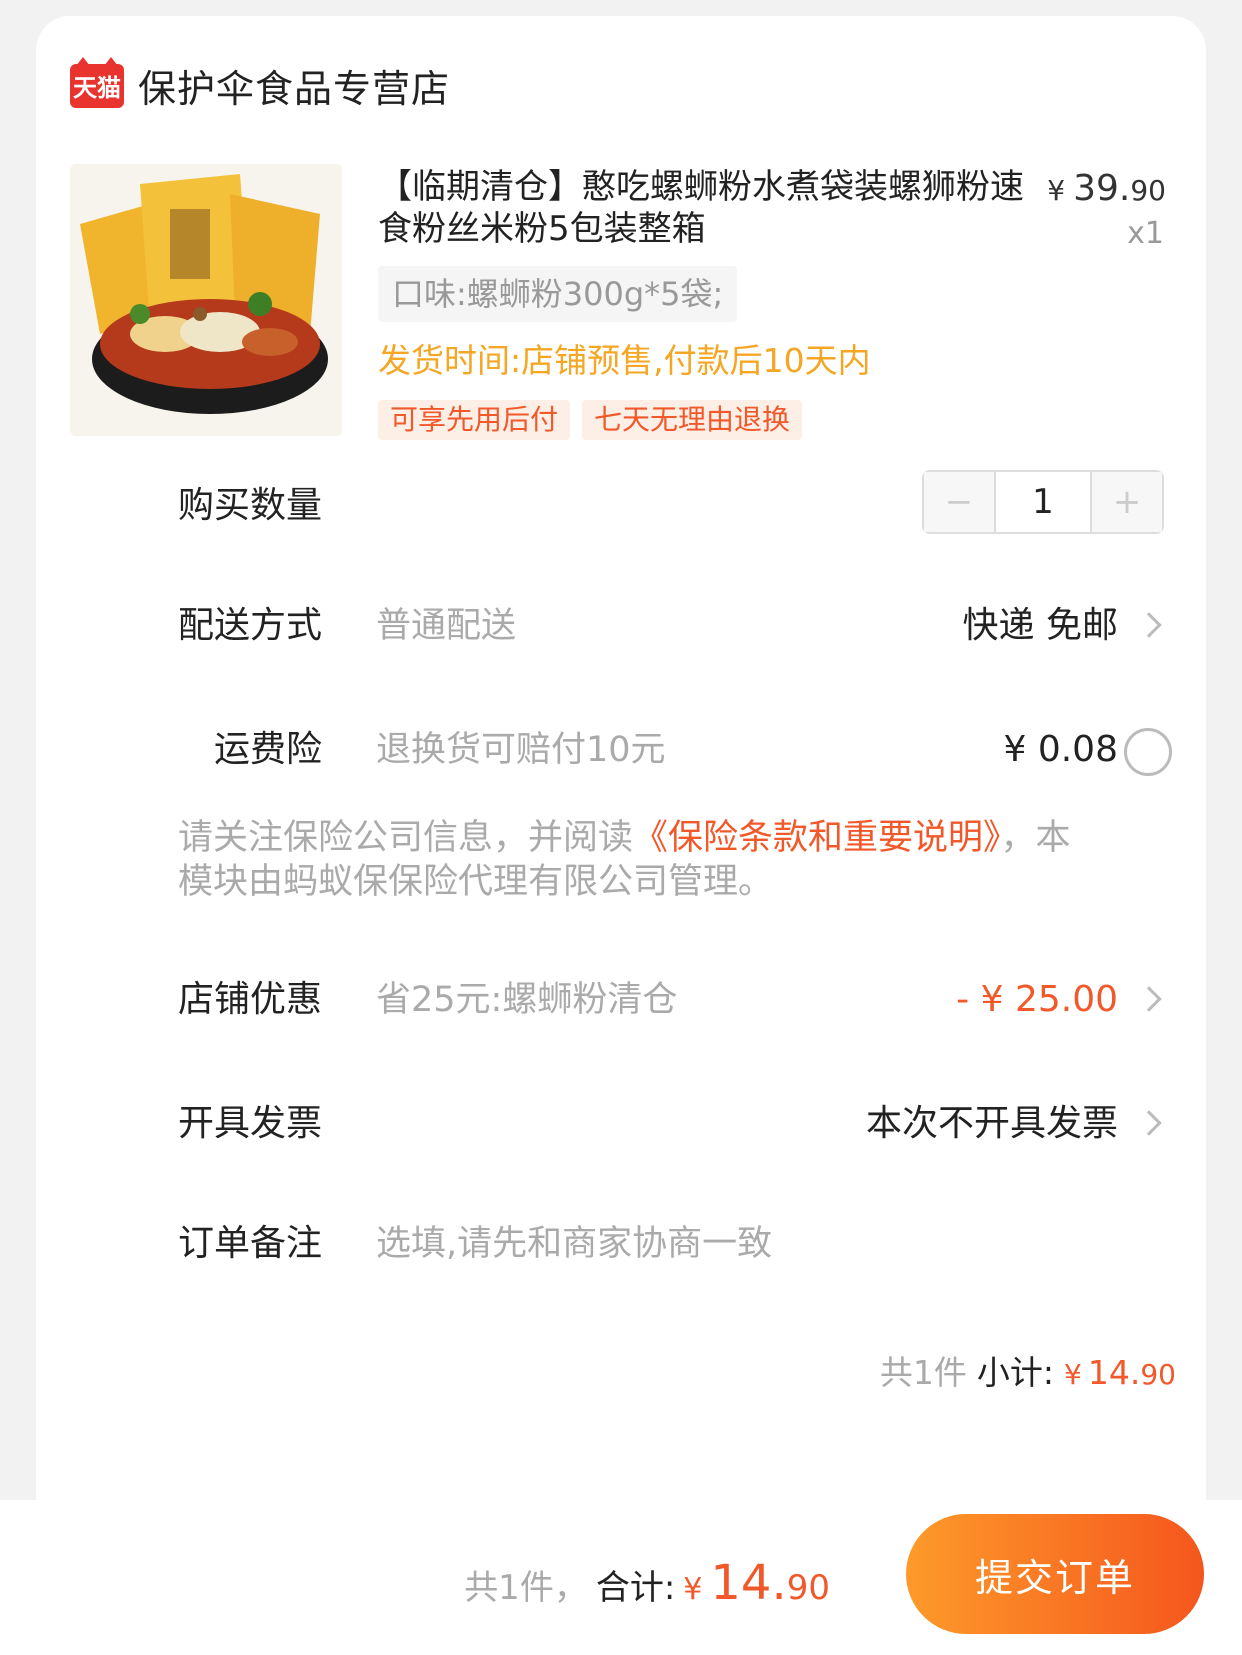 The height and width of the screenshot is (1655, 1242). I want to click on discount-value: - ¥ 25.00, so click(1037, 1000).